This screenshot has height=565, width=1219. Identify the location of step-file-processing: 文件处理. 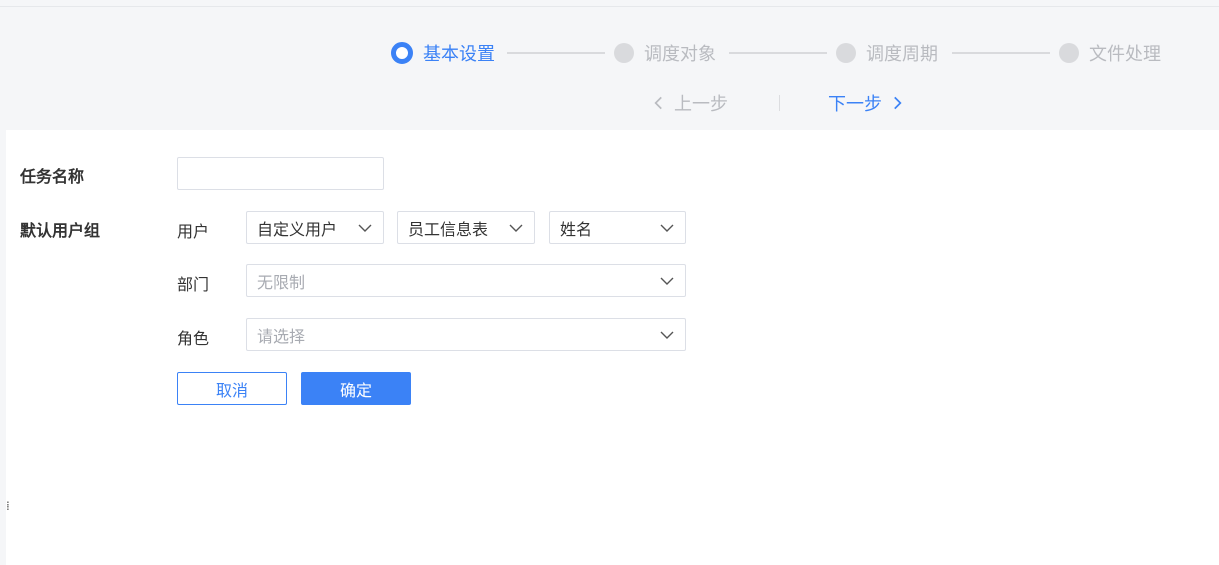
(1110, 53).